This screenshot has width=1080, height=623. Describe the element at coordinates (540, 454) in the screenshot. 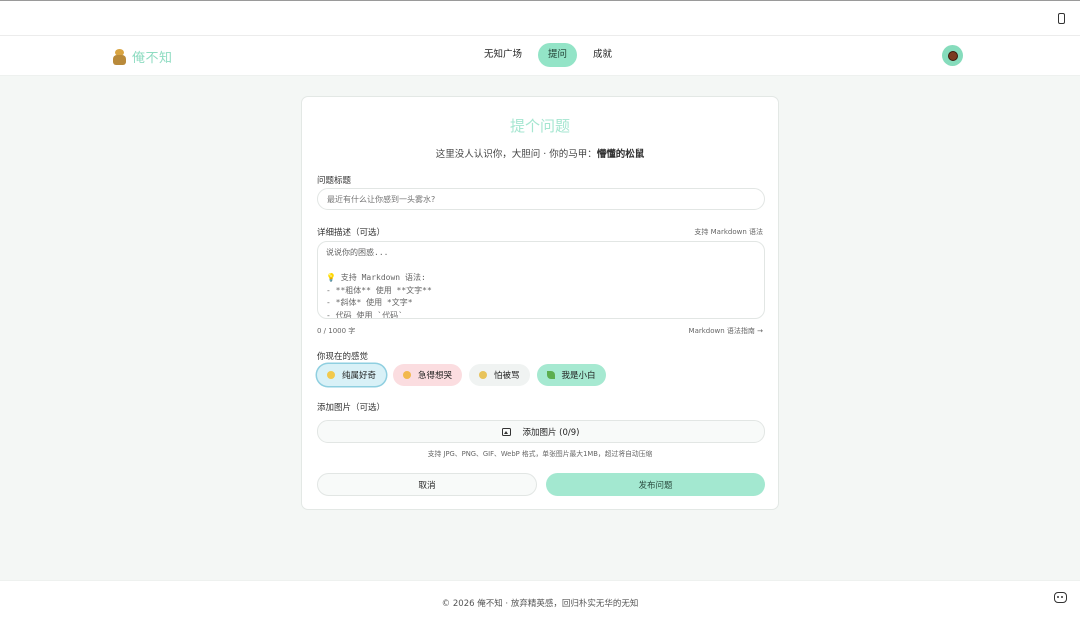

I see `image-format-hint: 支持 JPG、PNG、GIF、WebP 格式，单张图片最大1MB，超过将自动压缩` at that location.